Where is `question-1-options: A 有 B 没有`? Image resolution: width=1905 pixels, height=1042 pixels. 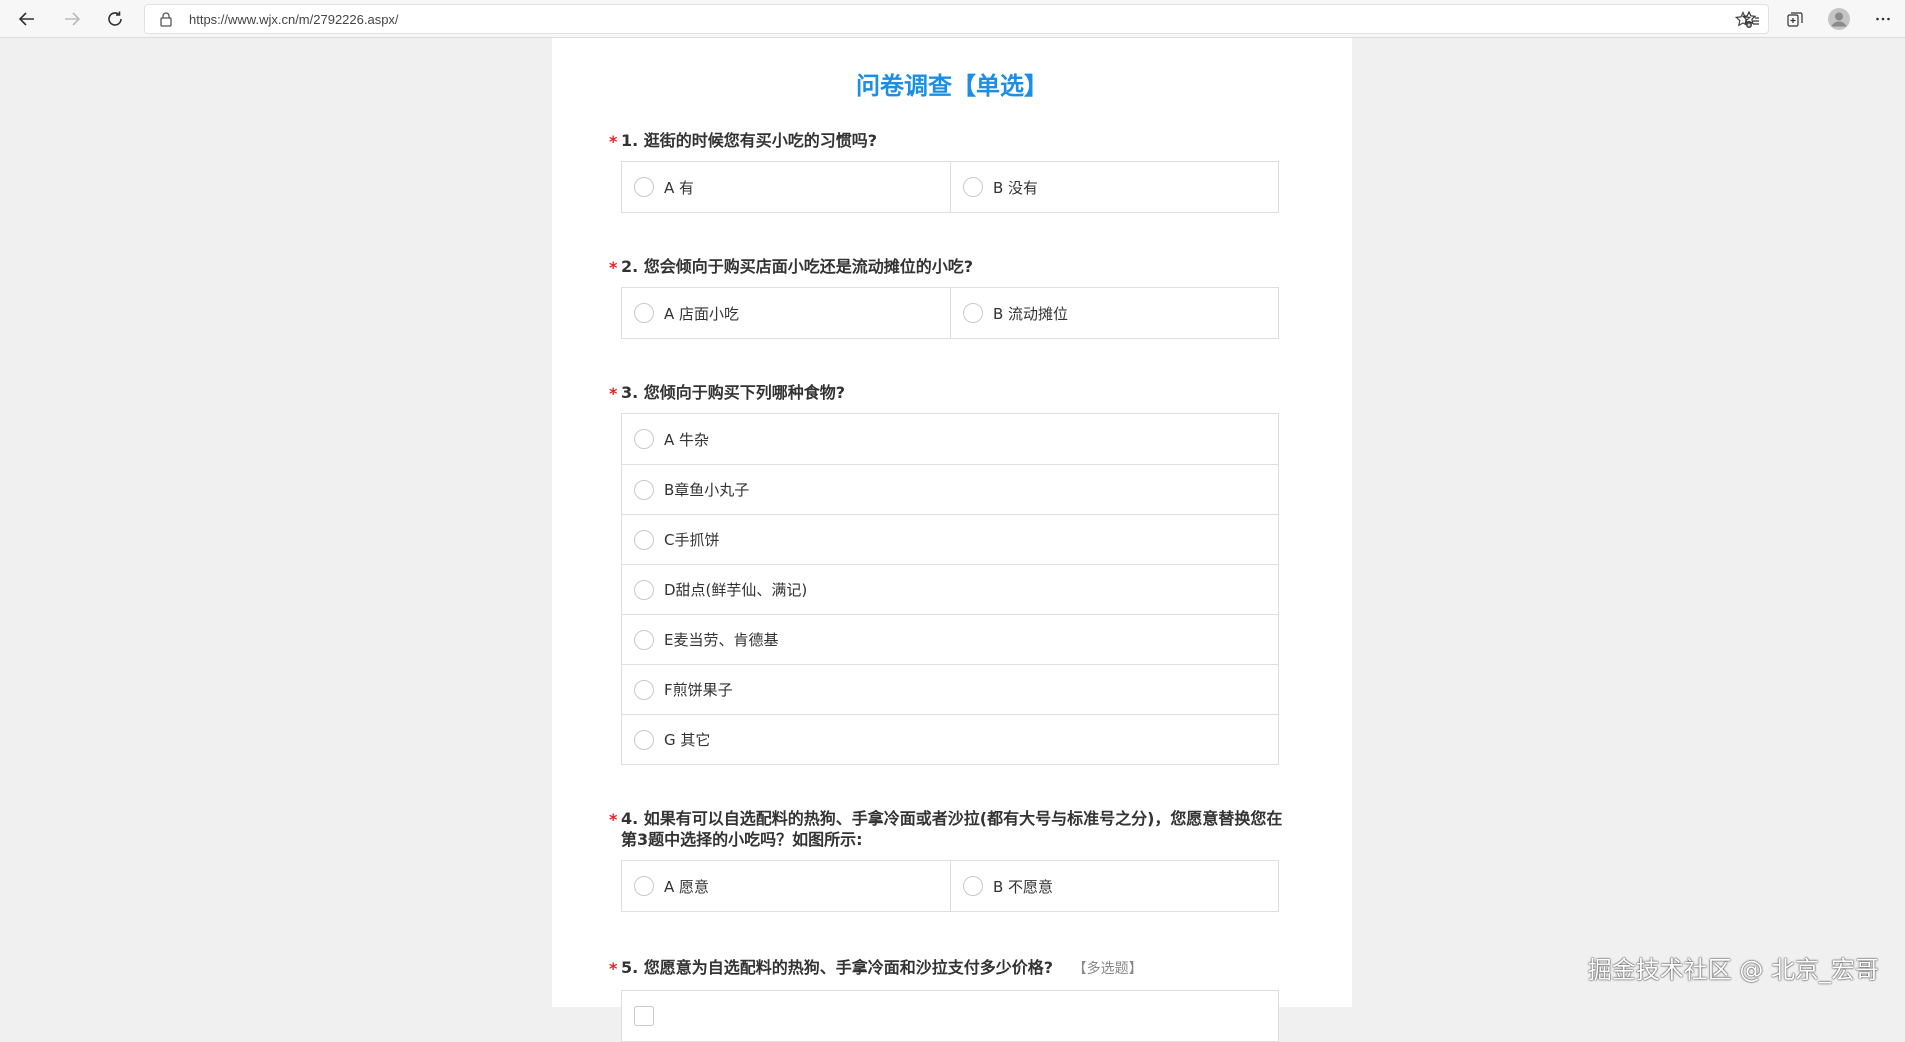 question-1-options: A 有 B 没有 is located at coordinates (950, 187).